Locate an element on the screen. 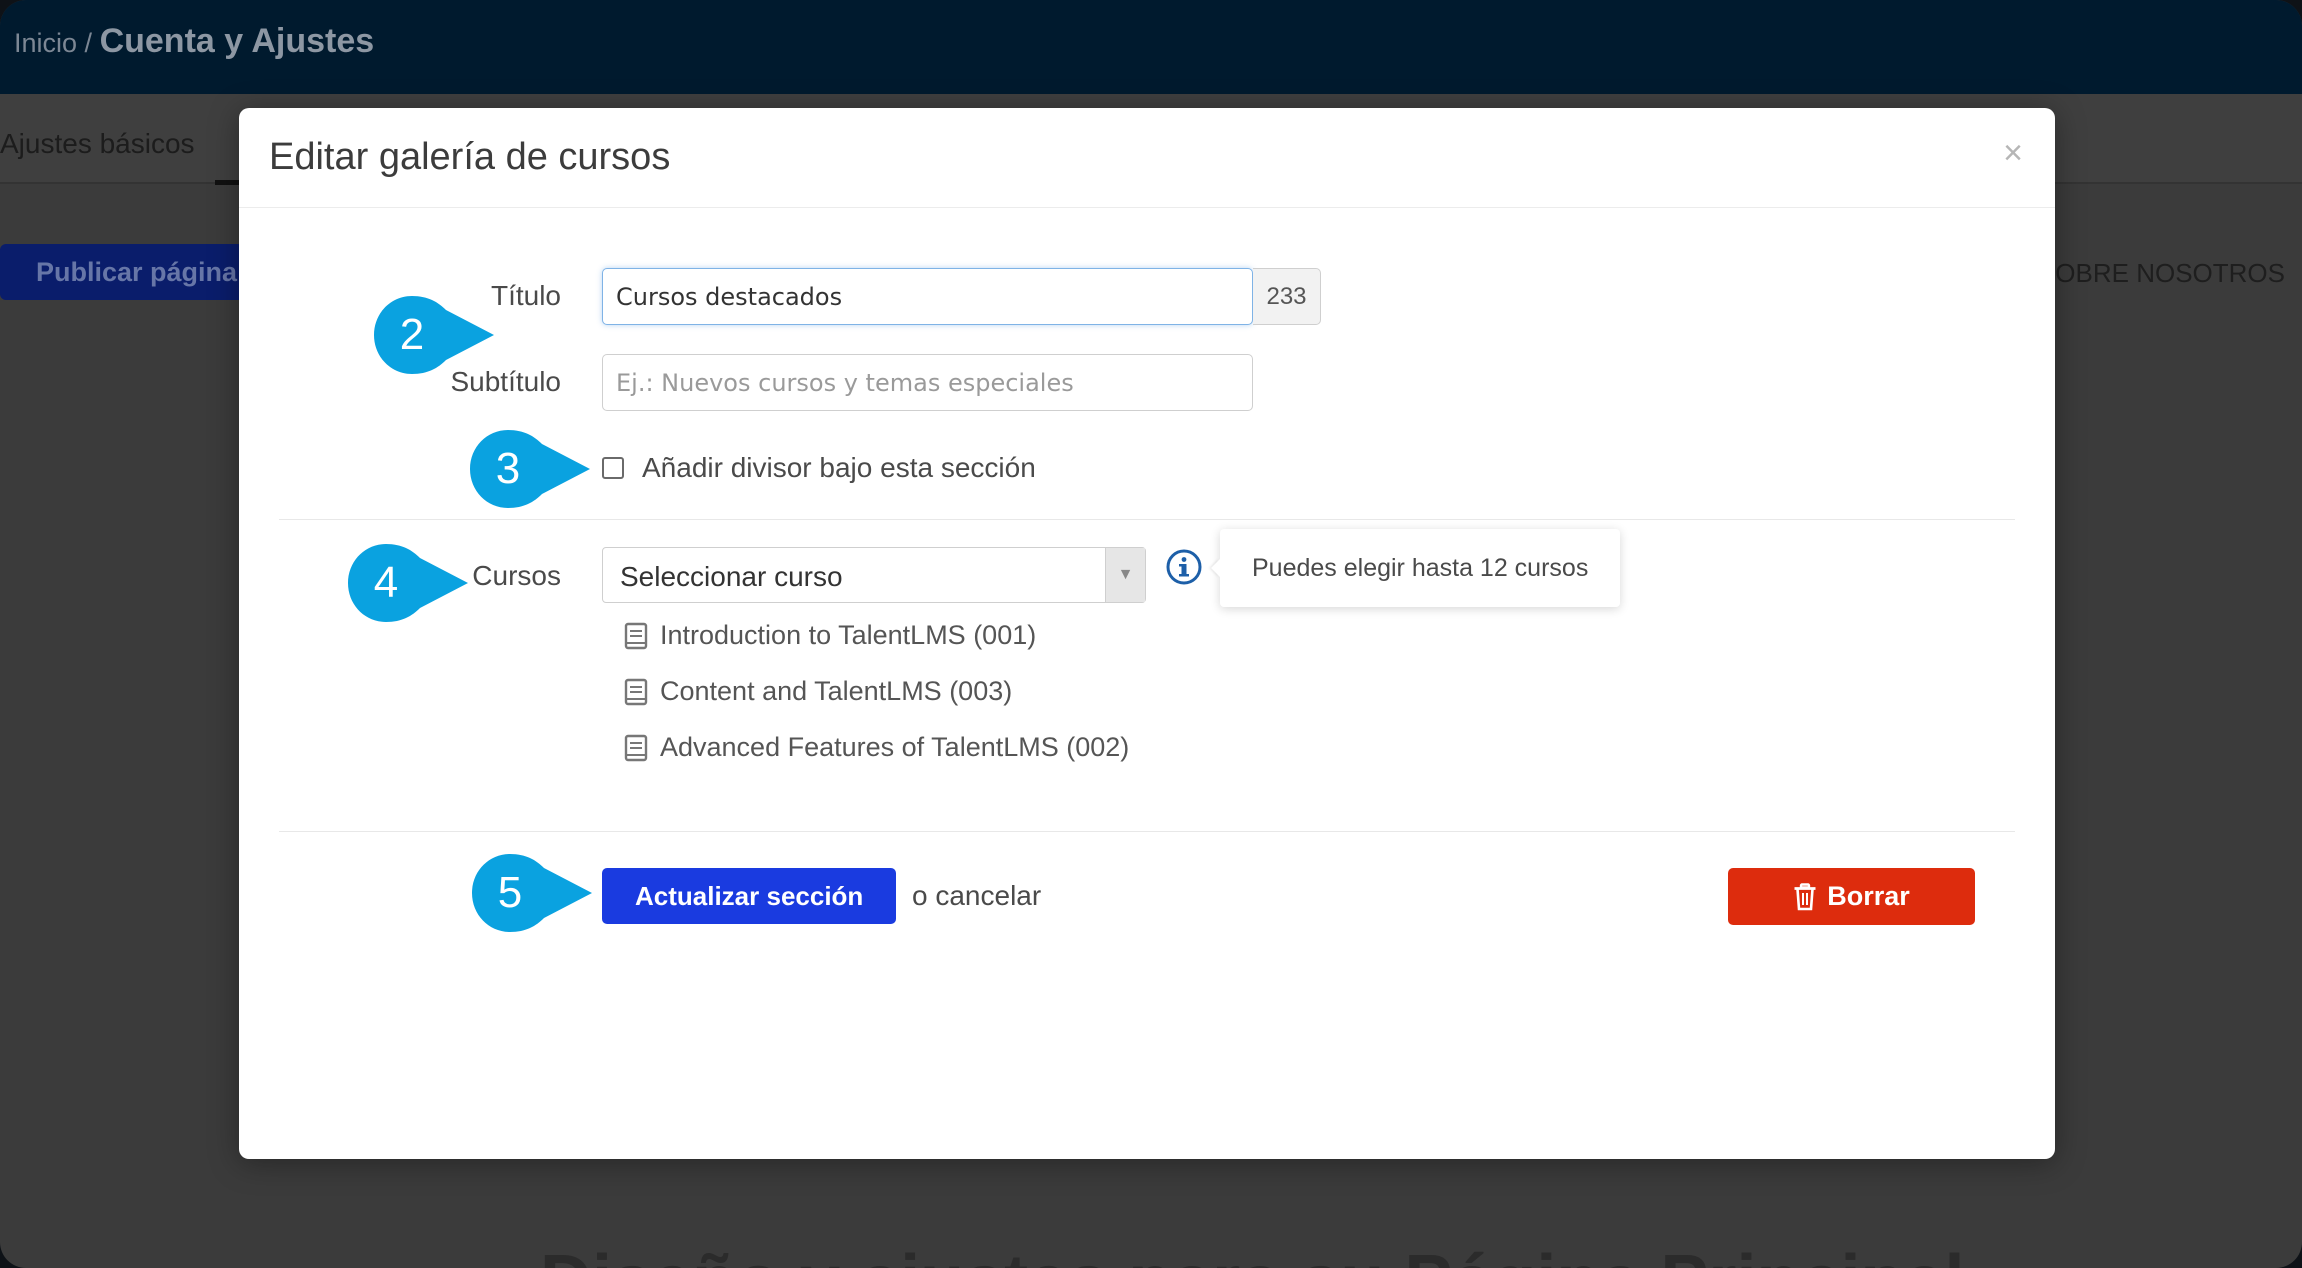 Image resolution: width=2302 pixels, height=1268 pixels. title-char-counter: 233 is located at coordinates (1287, 296).